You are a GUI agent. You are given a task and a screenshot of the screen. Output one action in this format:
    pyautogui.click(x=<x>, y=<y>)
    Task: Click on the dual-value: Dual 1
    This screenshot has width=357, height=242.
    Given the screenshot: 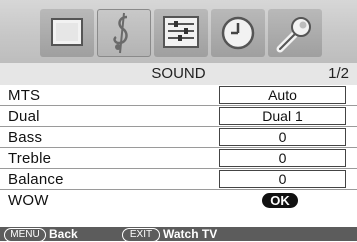 What is the action you would take?
    pyautogui.click(x=282, y=116)
    